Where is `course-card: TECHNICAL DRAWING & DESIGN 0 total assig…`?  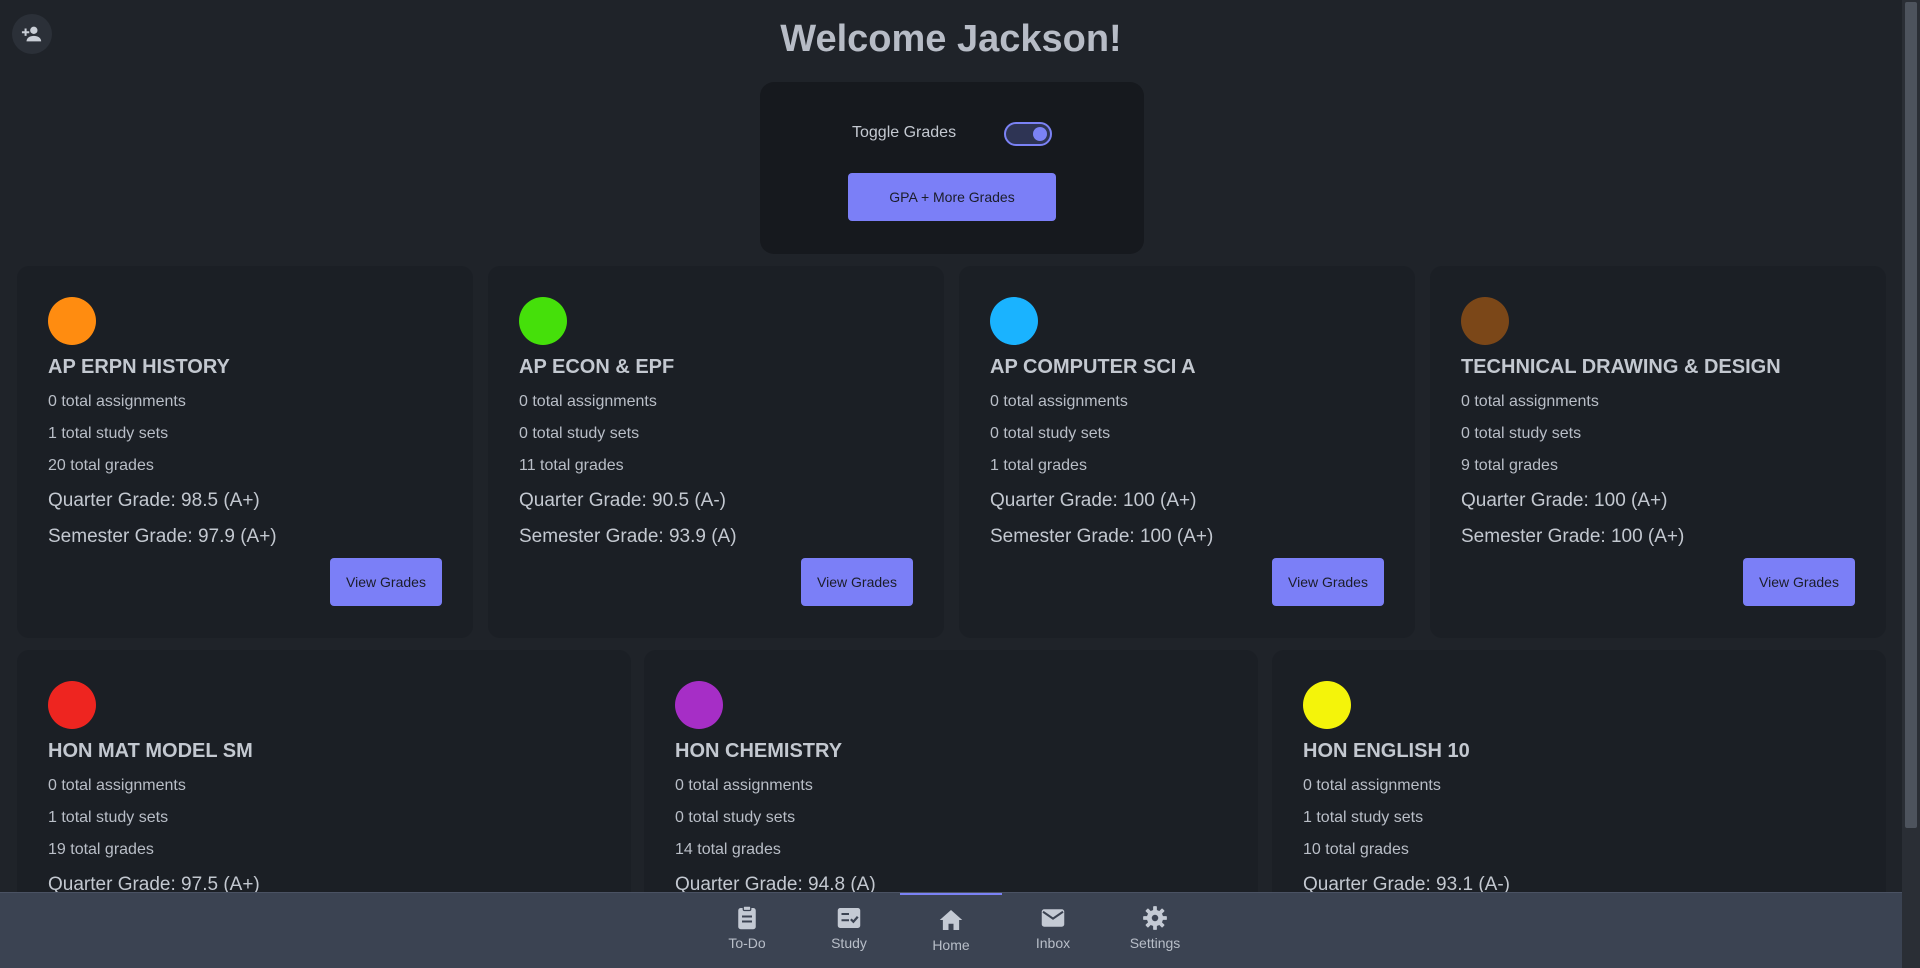 course-card: TECHNICAL DRAWING & DESIGN 0 total assig… is located at coordinates (1658, 452).